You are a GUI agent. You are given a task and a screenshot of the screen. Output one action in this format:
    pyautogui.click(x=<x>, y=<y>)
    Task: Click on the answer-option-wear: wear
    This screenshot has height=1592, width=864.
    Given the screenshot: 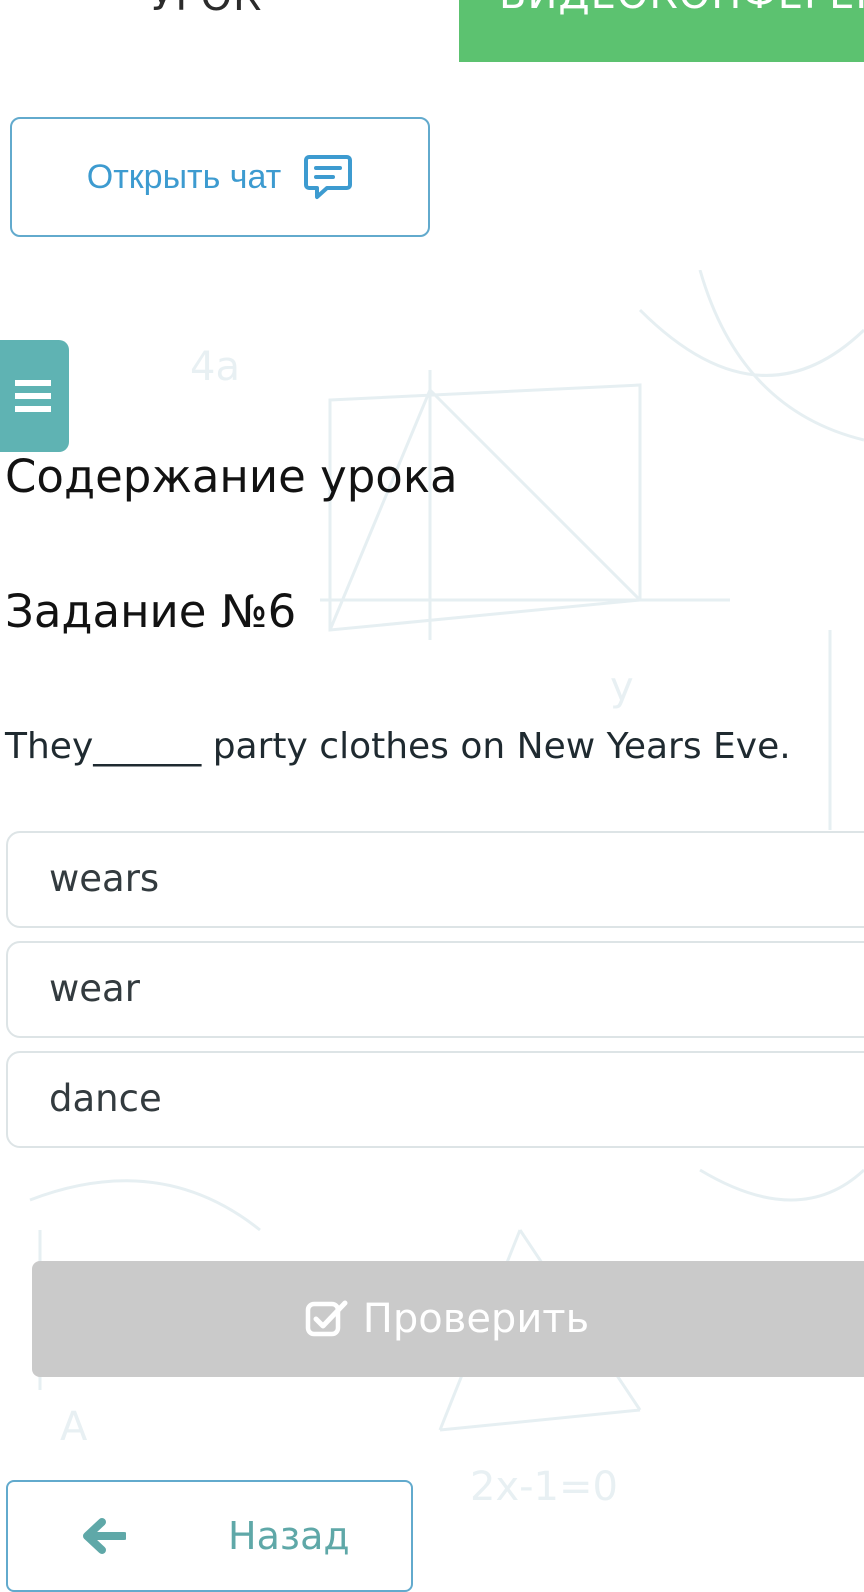 What is the action you would take?
    pyautogui.click(x=435, y=989)
    